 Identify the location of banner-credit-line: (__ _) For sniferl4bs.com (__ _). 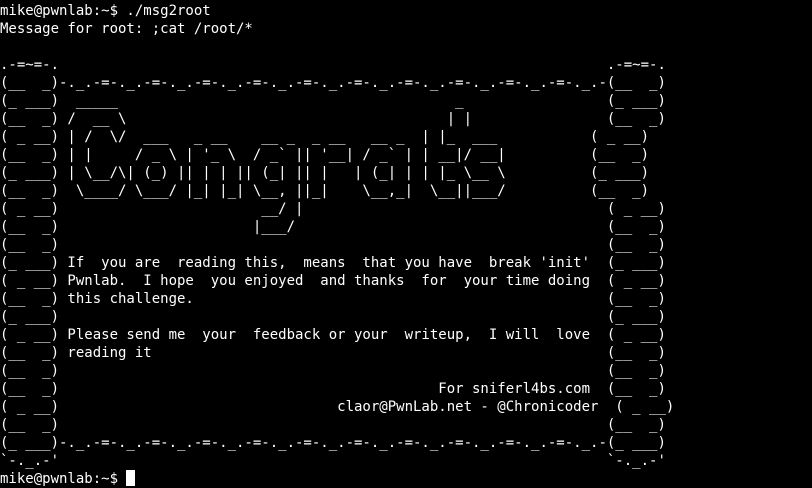
(333, 389).